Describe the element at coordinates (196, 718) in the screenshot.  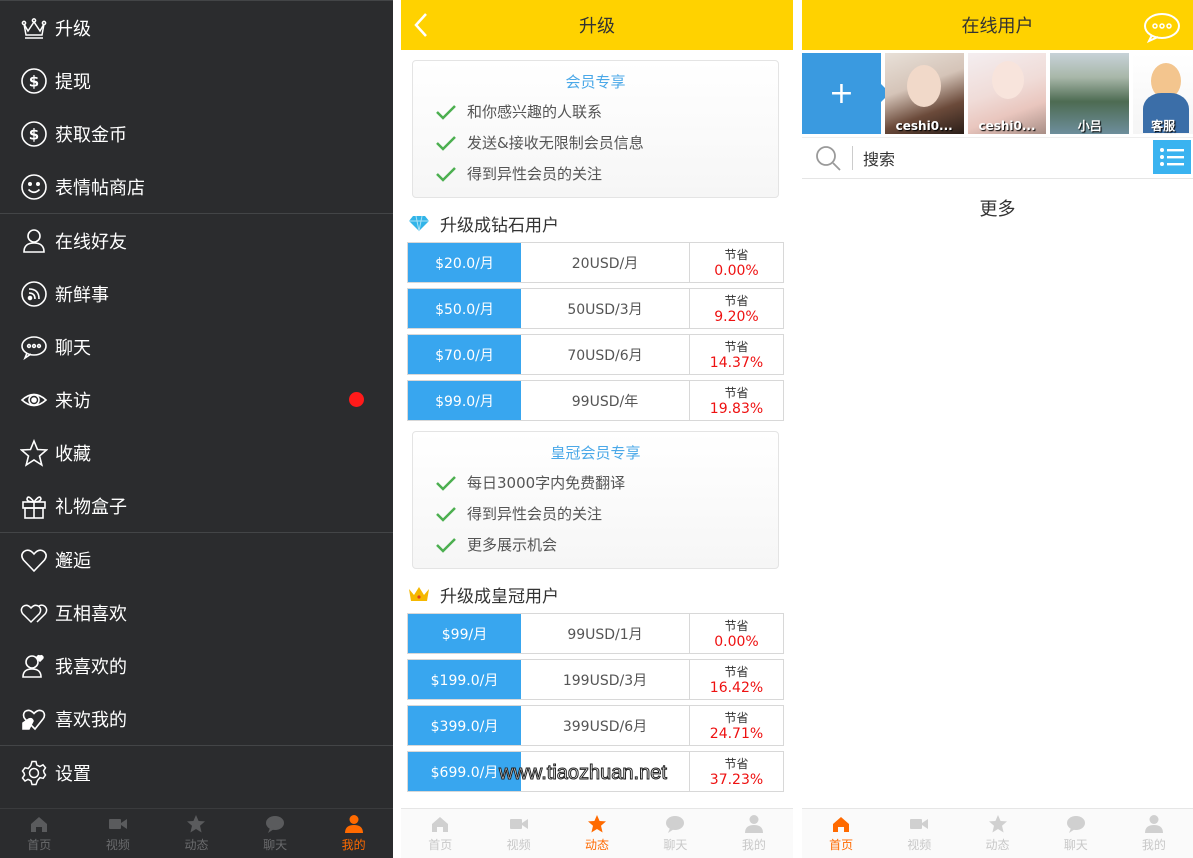
I see `menu-item-likes-me: 喜欢我的` at that location.